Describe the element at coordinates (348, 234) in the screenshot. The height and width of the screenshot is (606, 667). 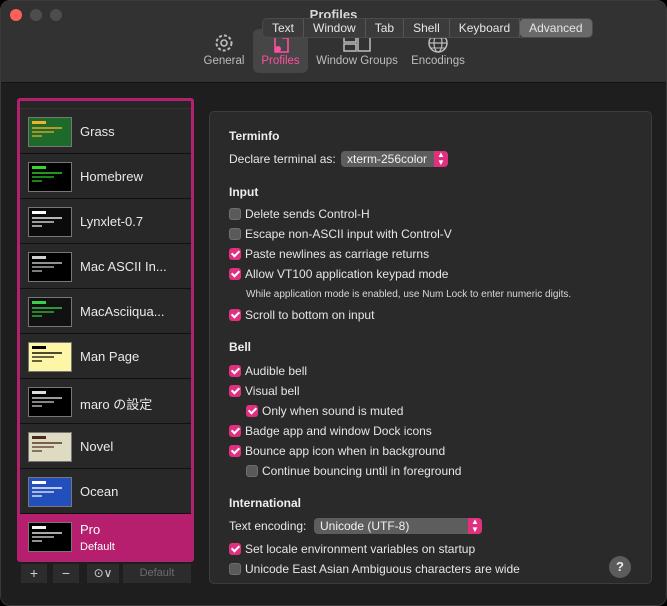
I see `option-label: Escape non-ASCII input with Control-V` at that location.